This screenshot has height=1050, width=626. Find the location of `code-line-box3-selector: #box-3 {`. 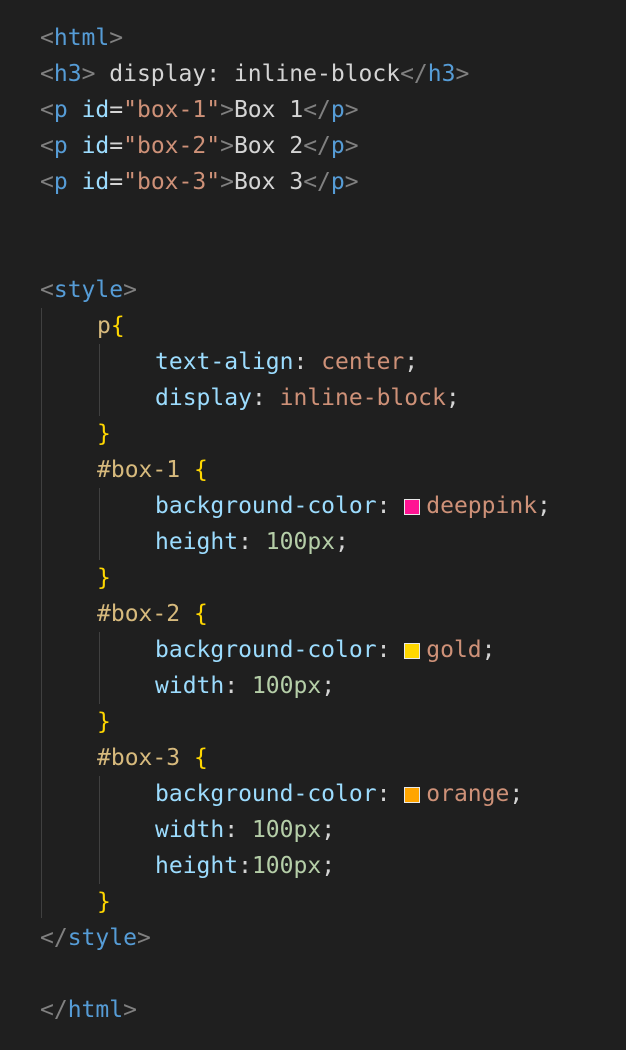

code-line-box3-selector: #box-3 { is located at coordinates (152, 758).